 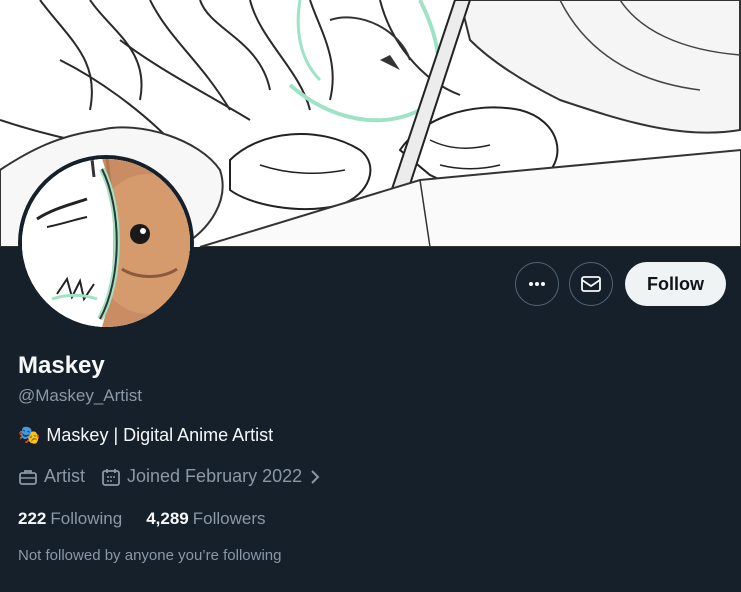 I want to click on profession-item: Artist, so click(x=51, y=476).